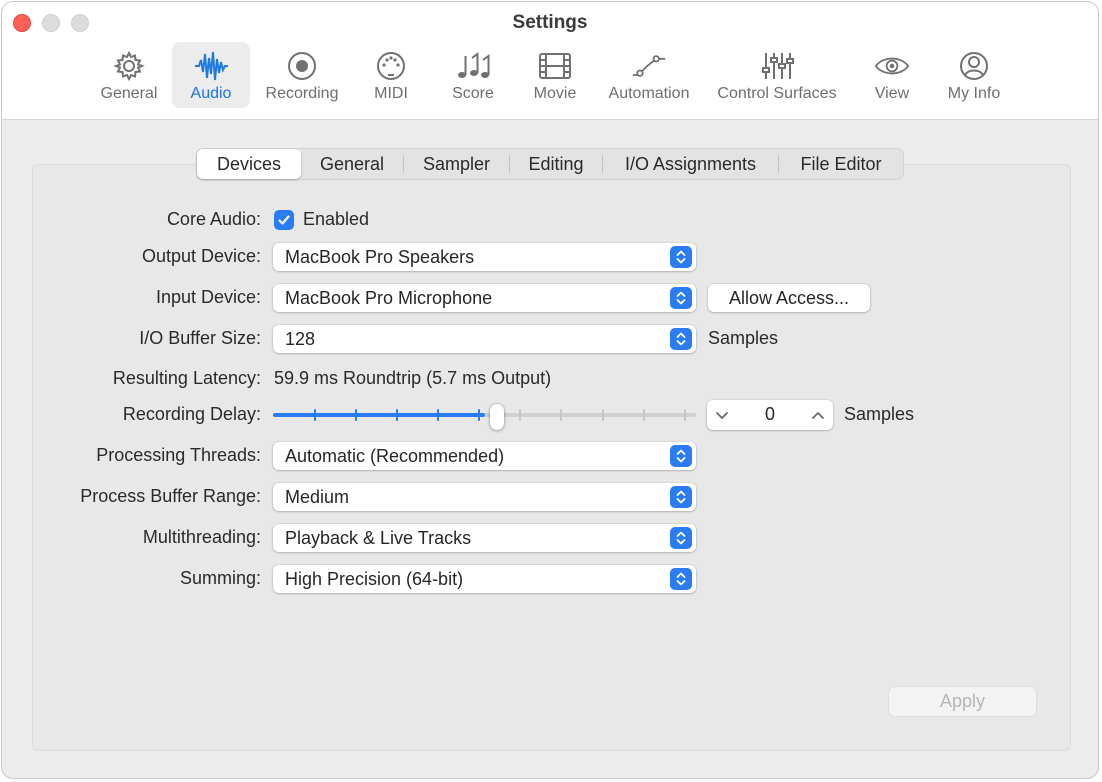 The width and height of the screenshot is (1102, 782). What do you see at coordinates (777, 66) in the screenshot?
I see `faders-icon` at bounding box center [777, 66].